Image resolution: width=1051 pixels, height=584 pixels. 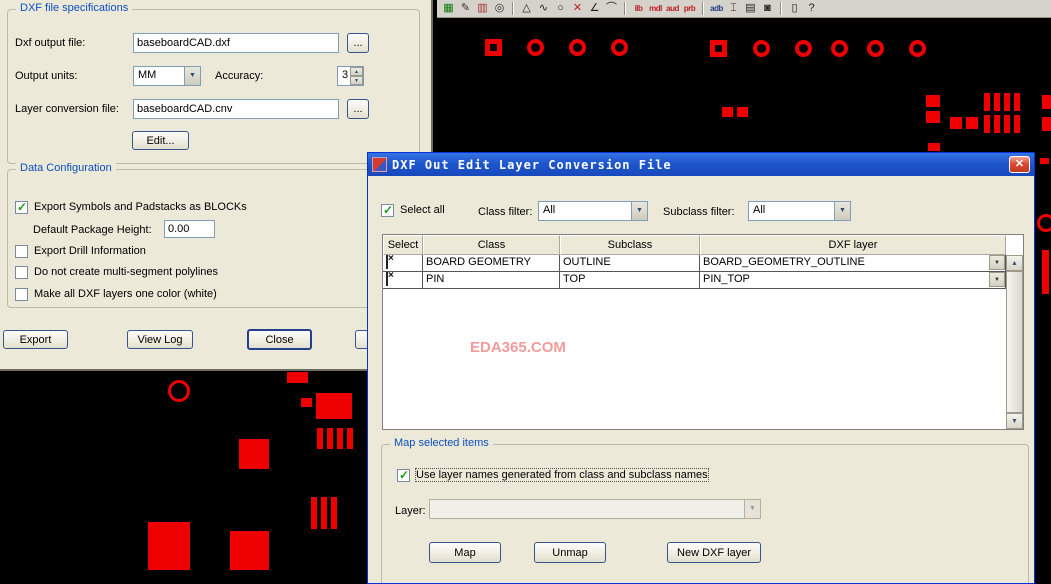 I want to click on checkbox-label: Select all, so click(x=422, y=210).